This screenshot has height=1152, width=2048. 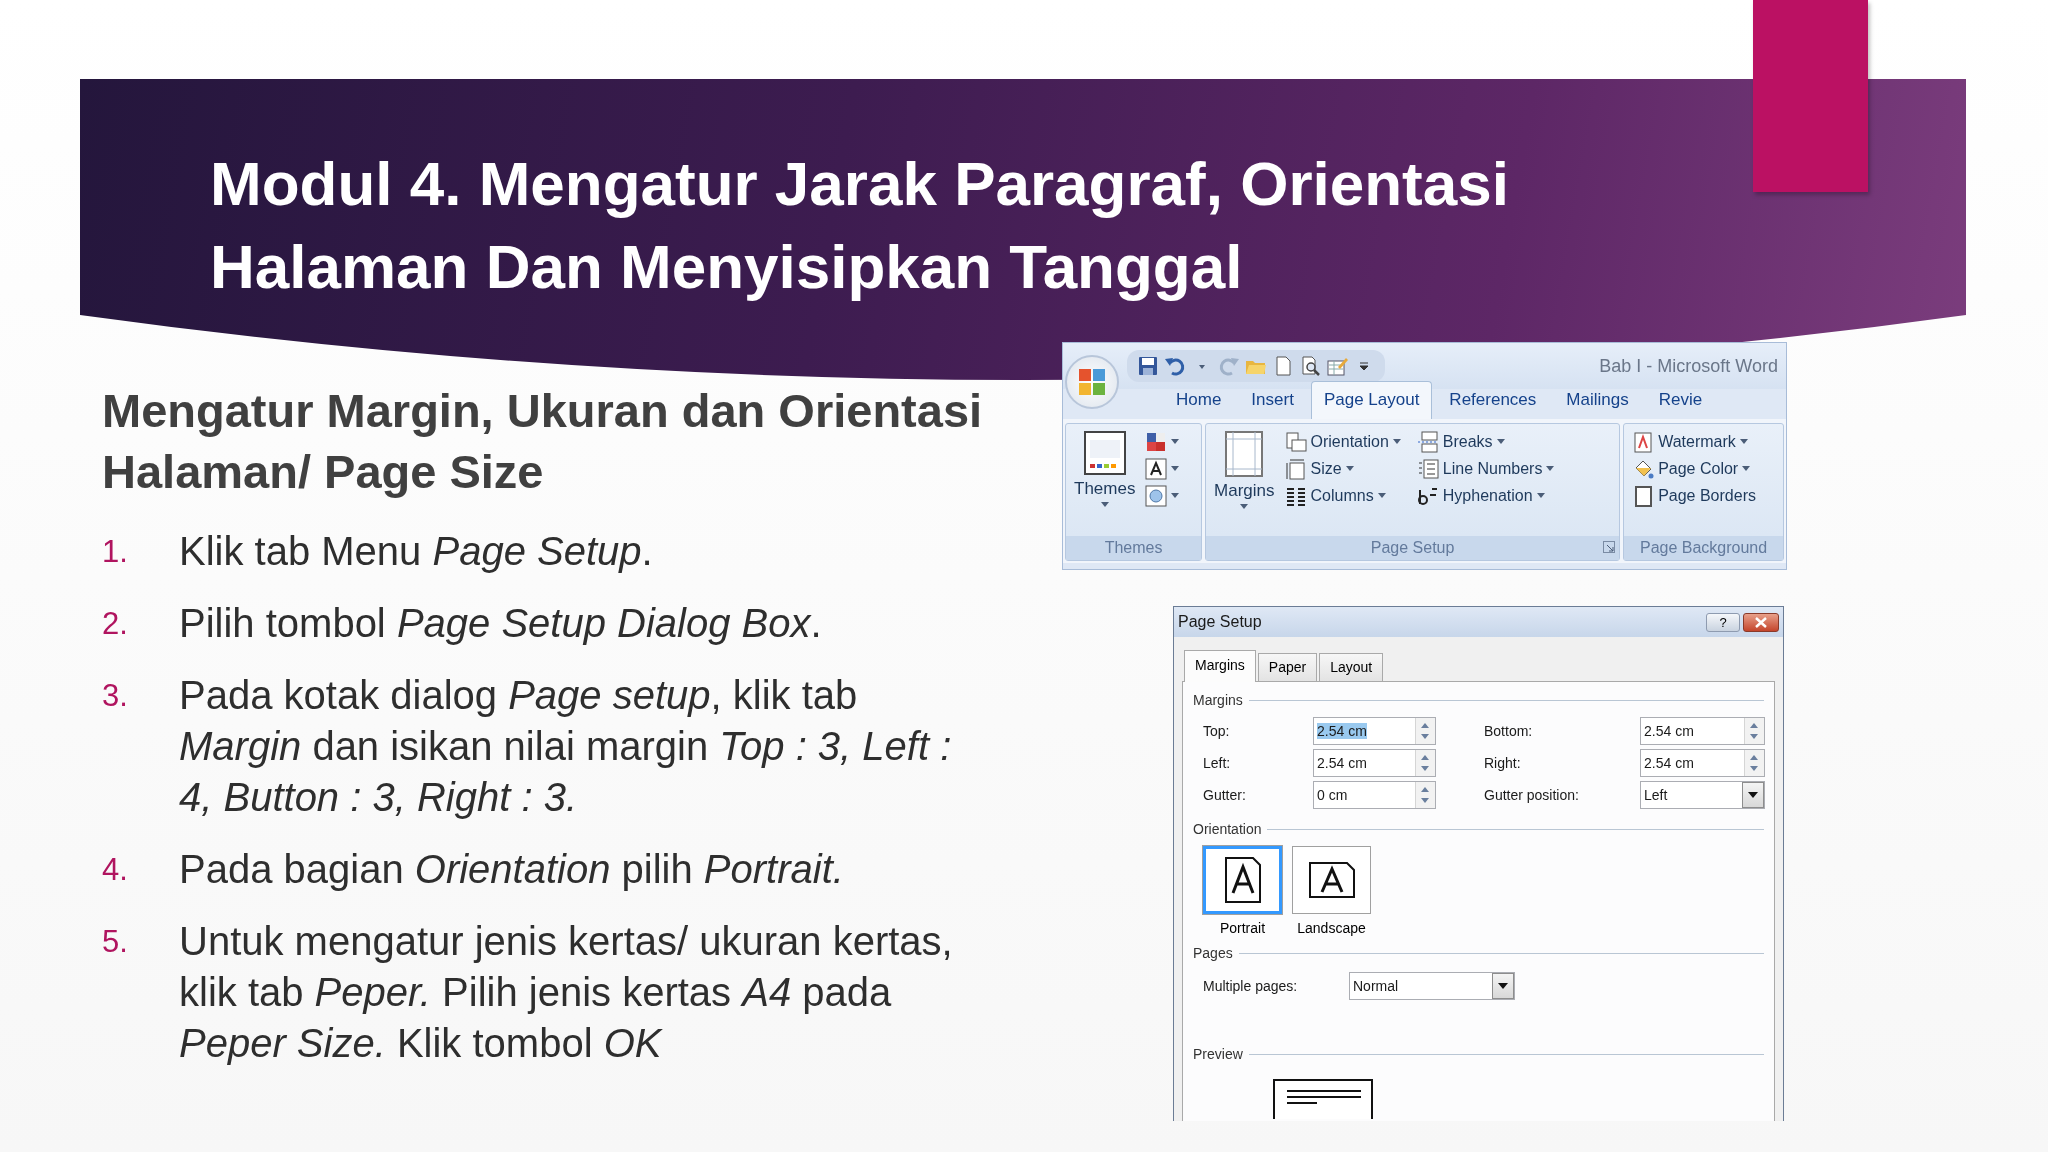 I want to click on ribbon-button: Page Borders, so click(x=1694, y=495).